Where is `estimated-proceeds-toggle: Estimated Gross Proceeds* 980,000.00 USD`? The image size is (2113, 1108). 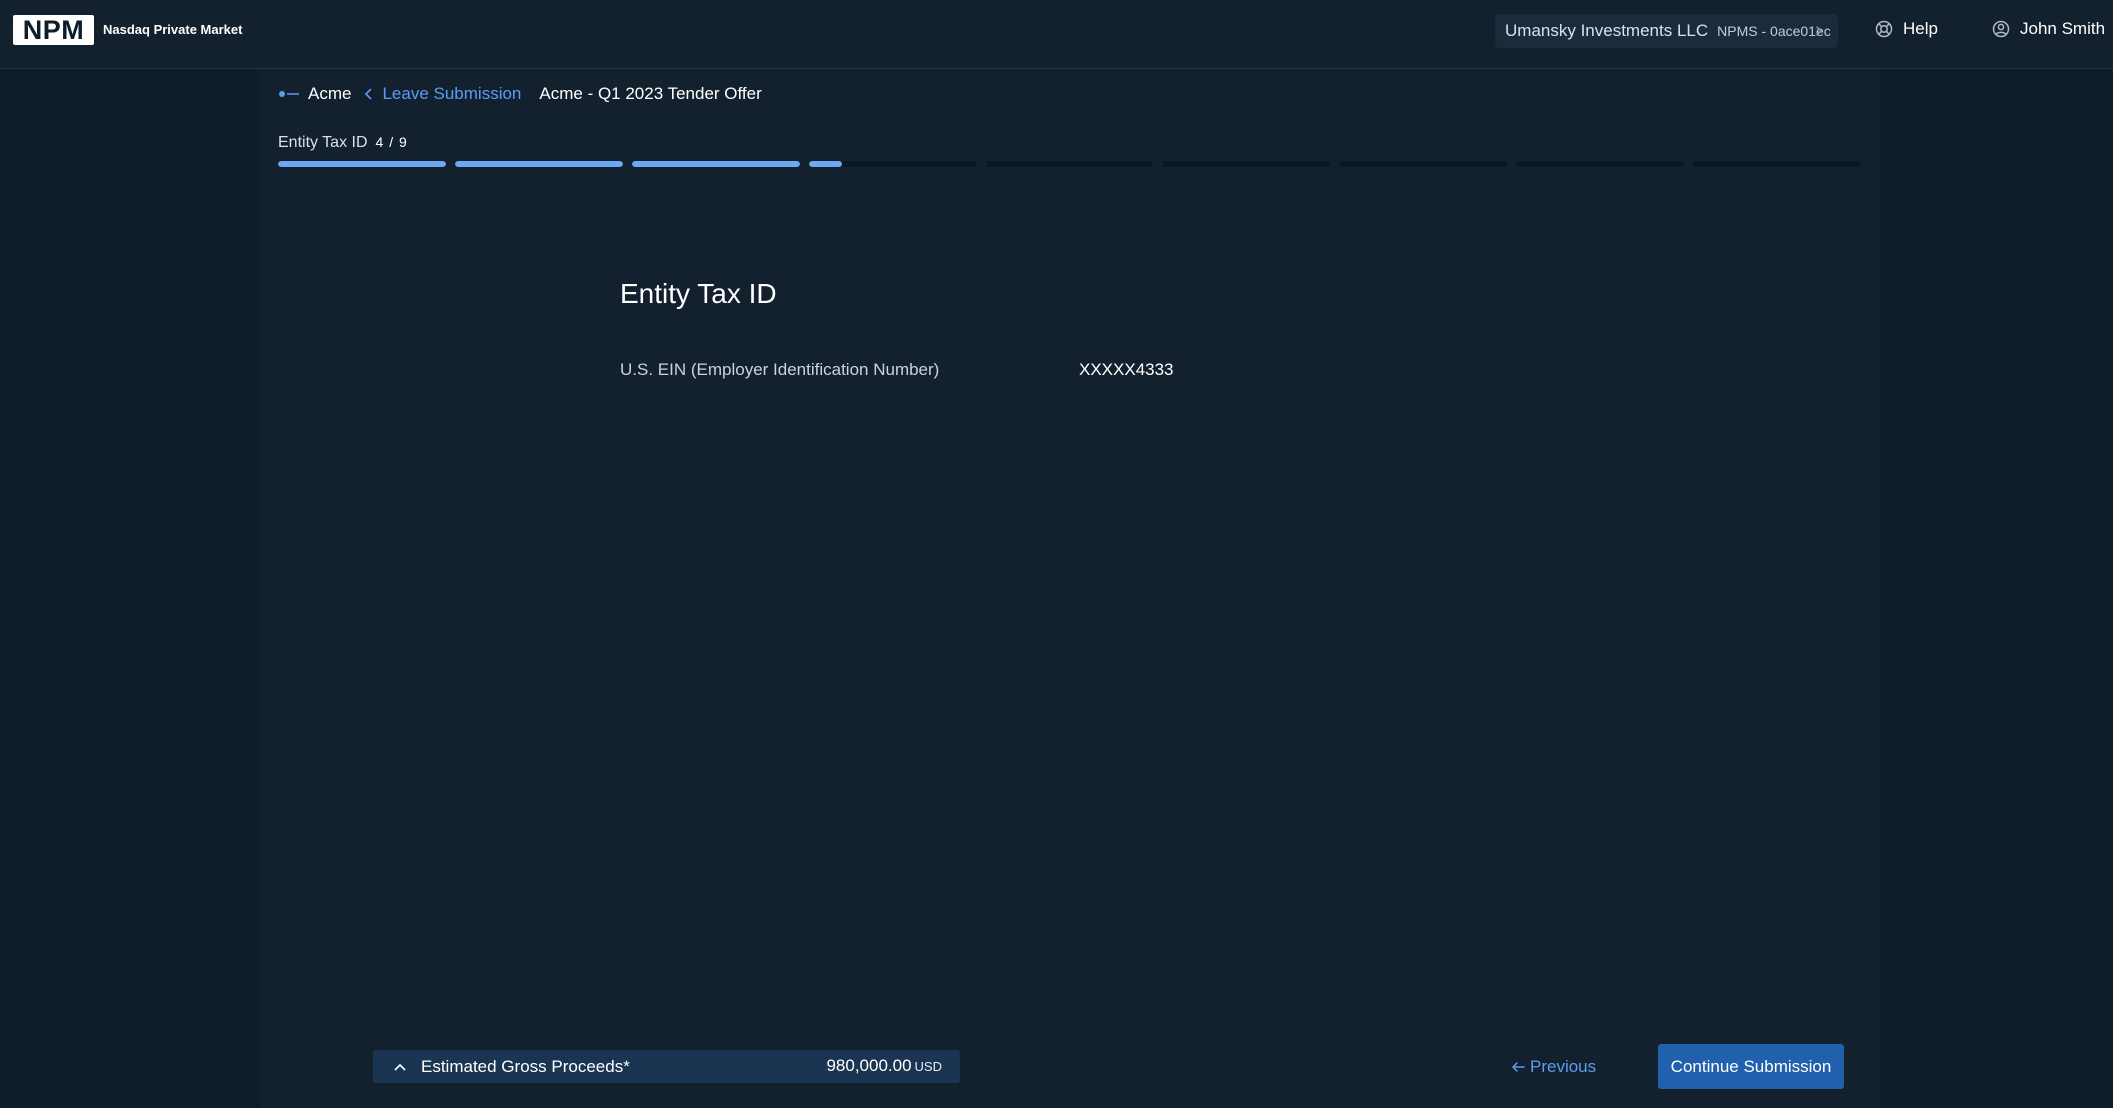
estimated-proceeds-toggle: Estimated Gross Proceeds* 980,000.00 USD is located at coordinates (666, 1066).